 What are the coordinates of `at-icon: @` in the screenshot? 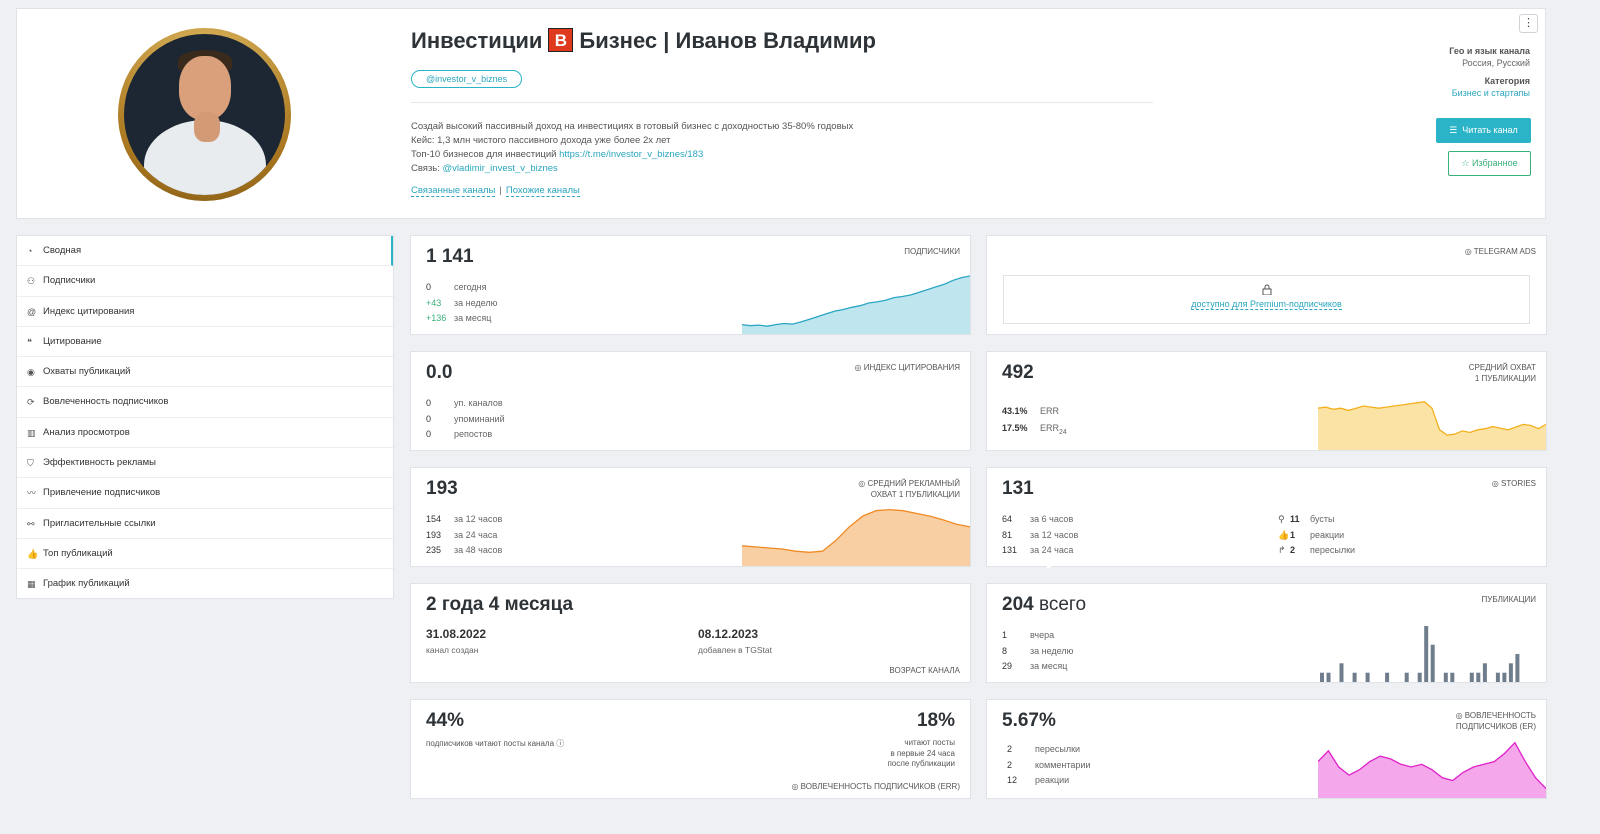 It's located at (32, 311).